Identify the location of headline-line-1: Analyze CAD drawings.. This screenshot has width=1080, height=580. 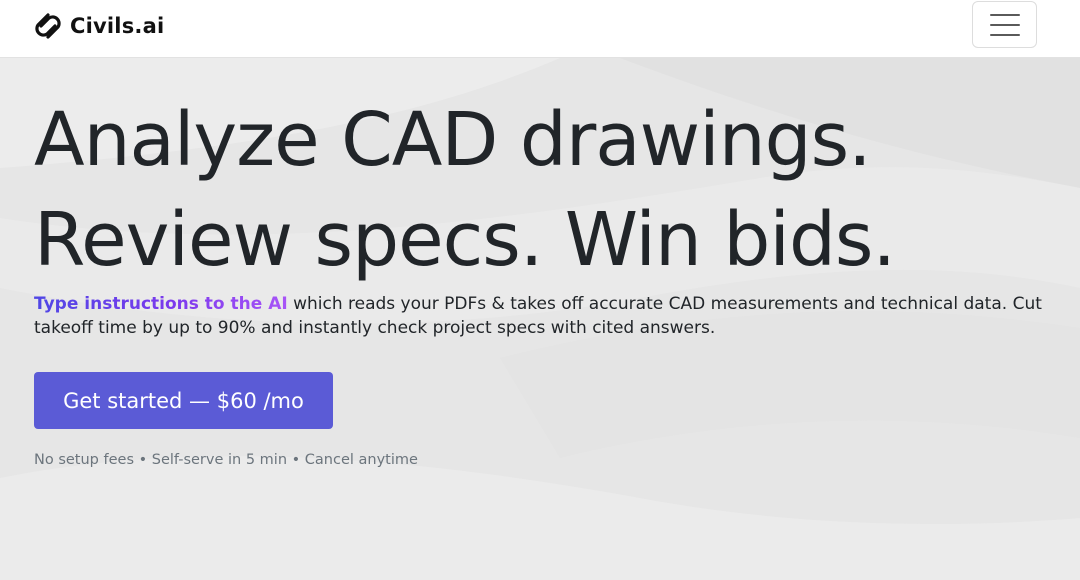
(453, 140).